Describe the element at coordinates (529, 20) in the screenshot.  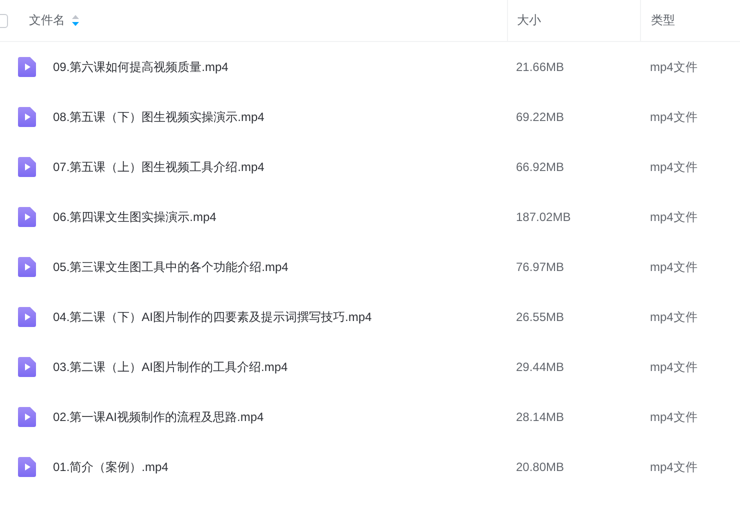
I see `column-header: 大小` at that location.